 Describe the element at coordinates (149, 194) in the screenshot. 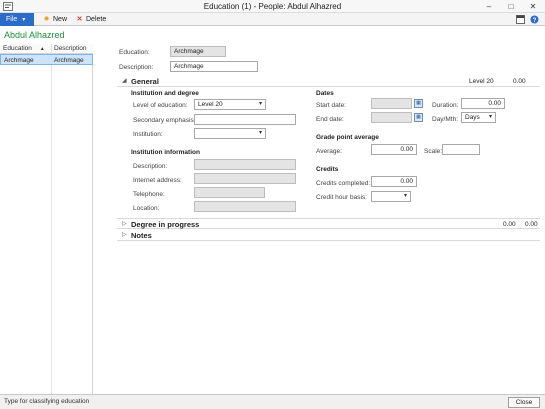

I see `telephone-label: Telephone:` at that location.